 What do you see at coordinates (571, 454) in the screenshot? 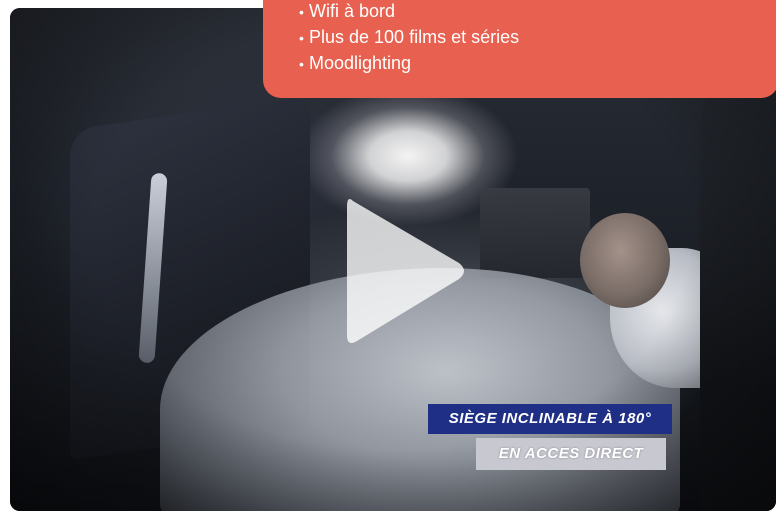
I see `caption-direct-access: EN ACCES DIRECT` at bounding box center [571, 454].